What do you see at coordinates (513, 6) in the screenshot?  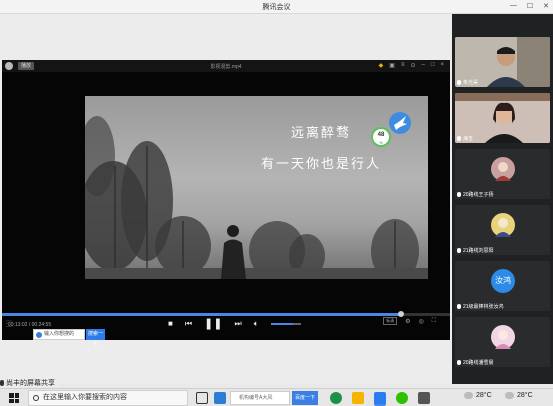 I see `minimize-button: —` at bounding box center [513, 6].